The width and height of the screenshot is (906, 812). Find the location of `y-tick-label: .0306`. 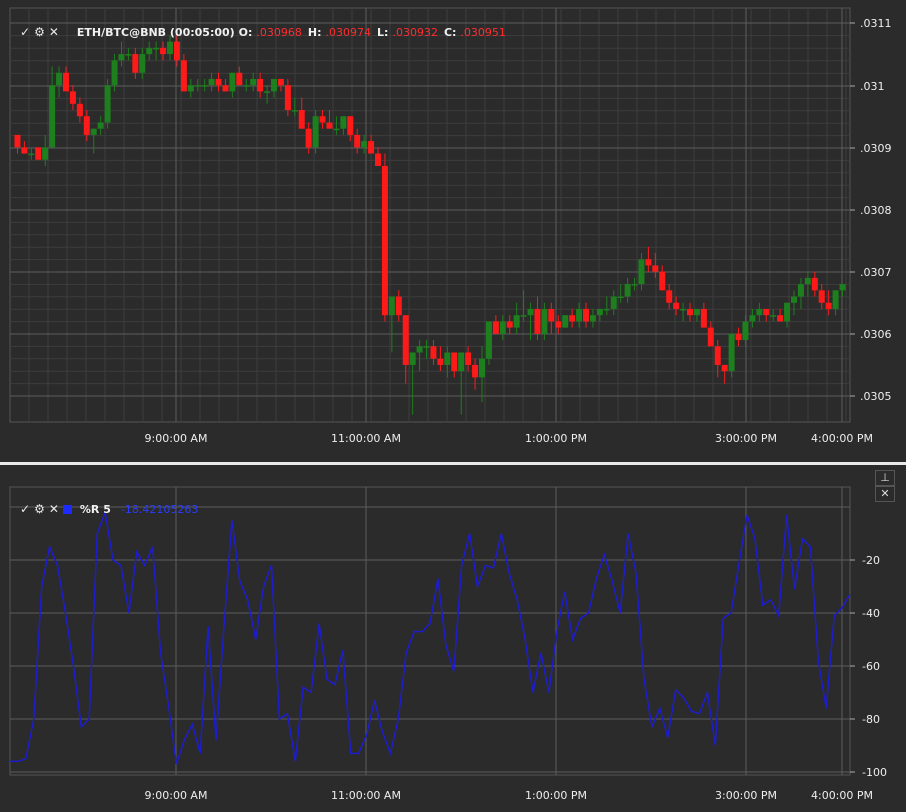

y-tick-label: .0306 is located at coordinates (876, 334).